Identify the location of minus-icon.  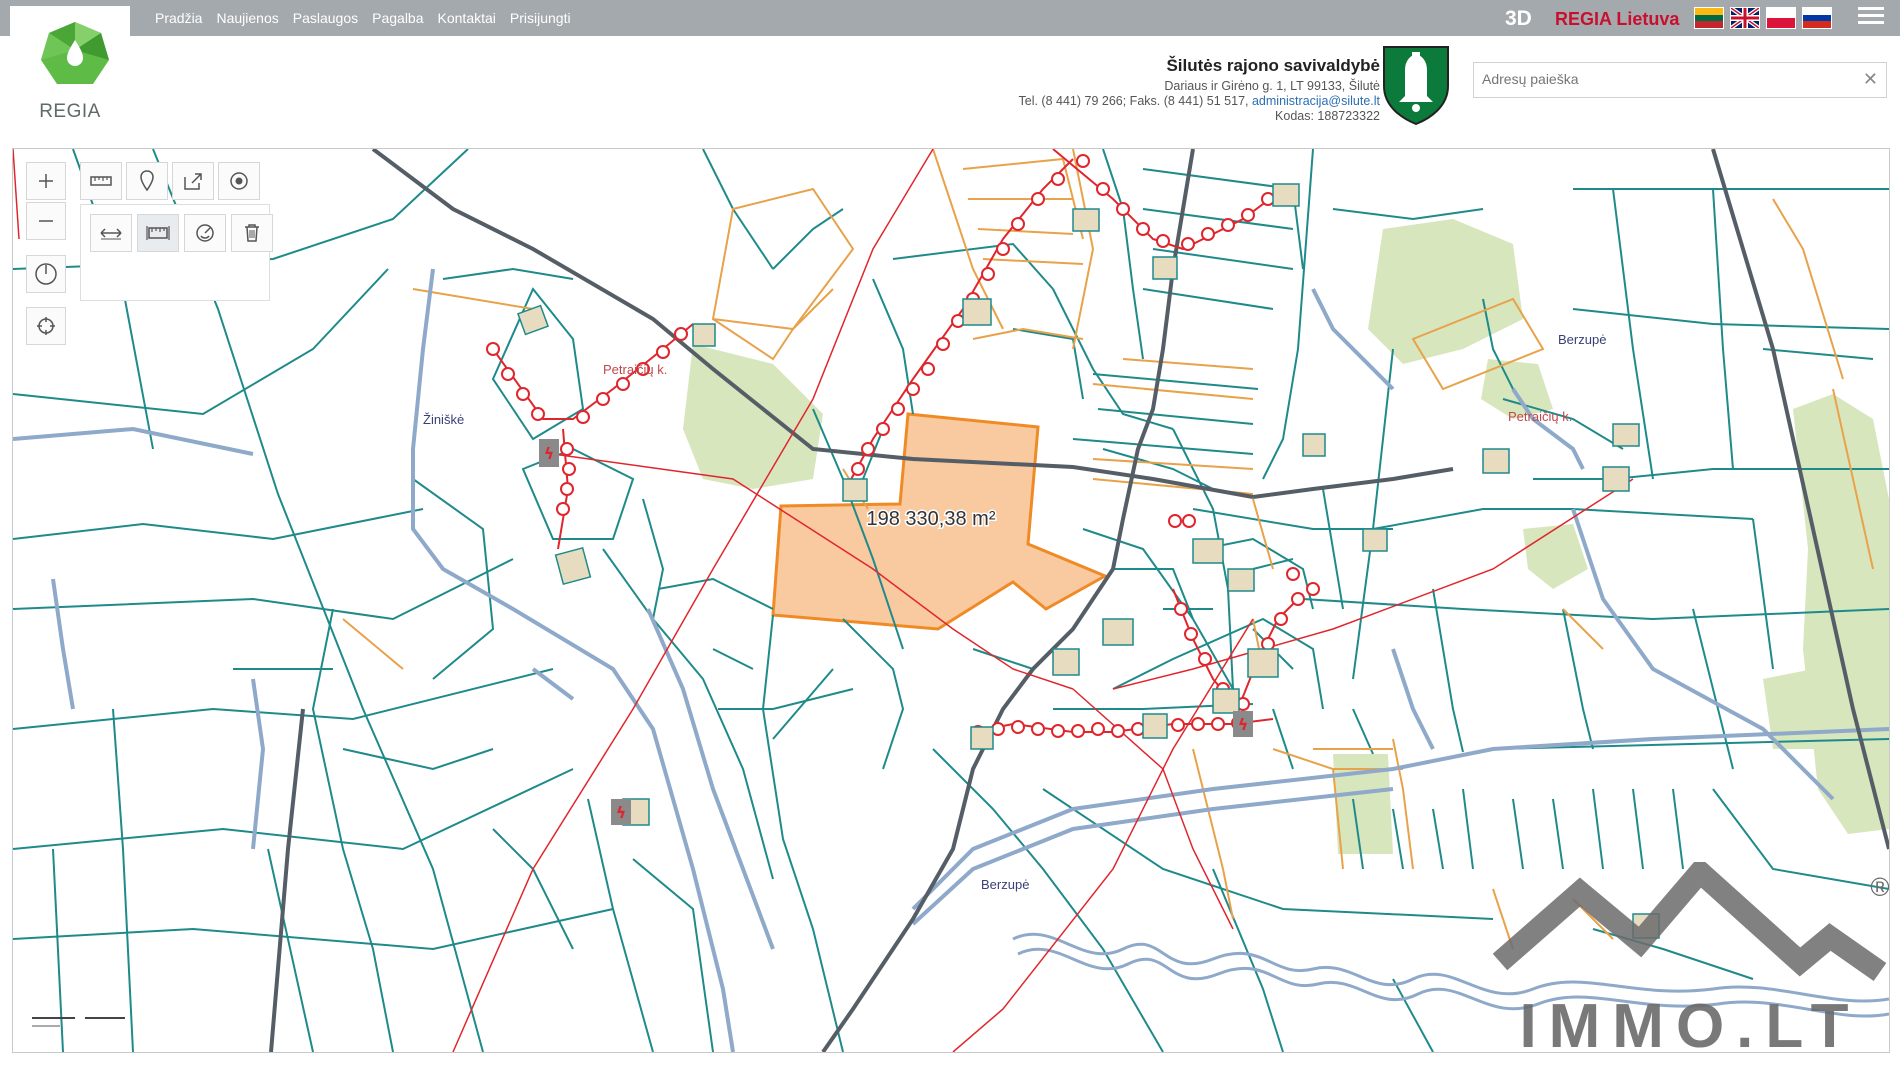
(46, 221).